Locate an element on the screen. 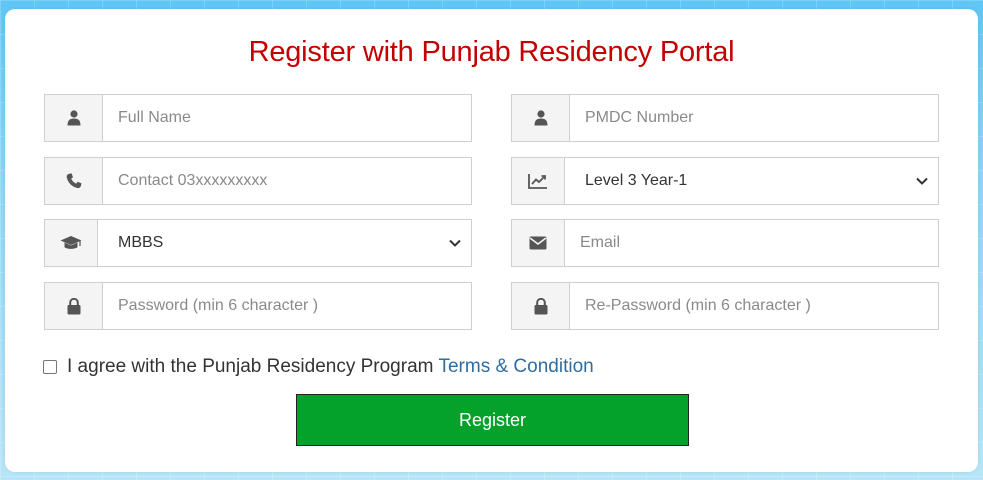  level-select: Level 3 Year-1 is located at coordinates (751, 181).